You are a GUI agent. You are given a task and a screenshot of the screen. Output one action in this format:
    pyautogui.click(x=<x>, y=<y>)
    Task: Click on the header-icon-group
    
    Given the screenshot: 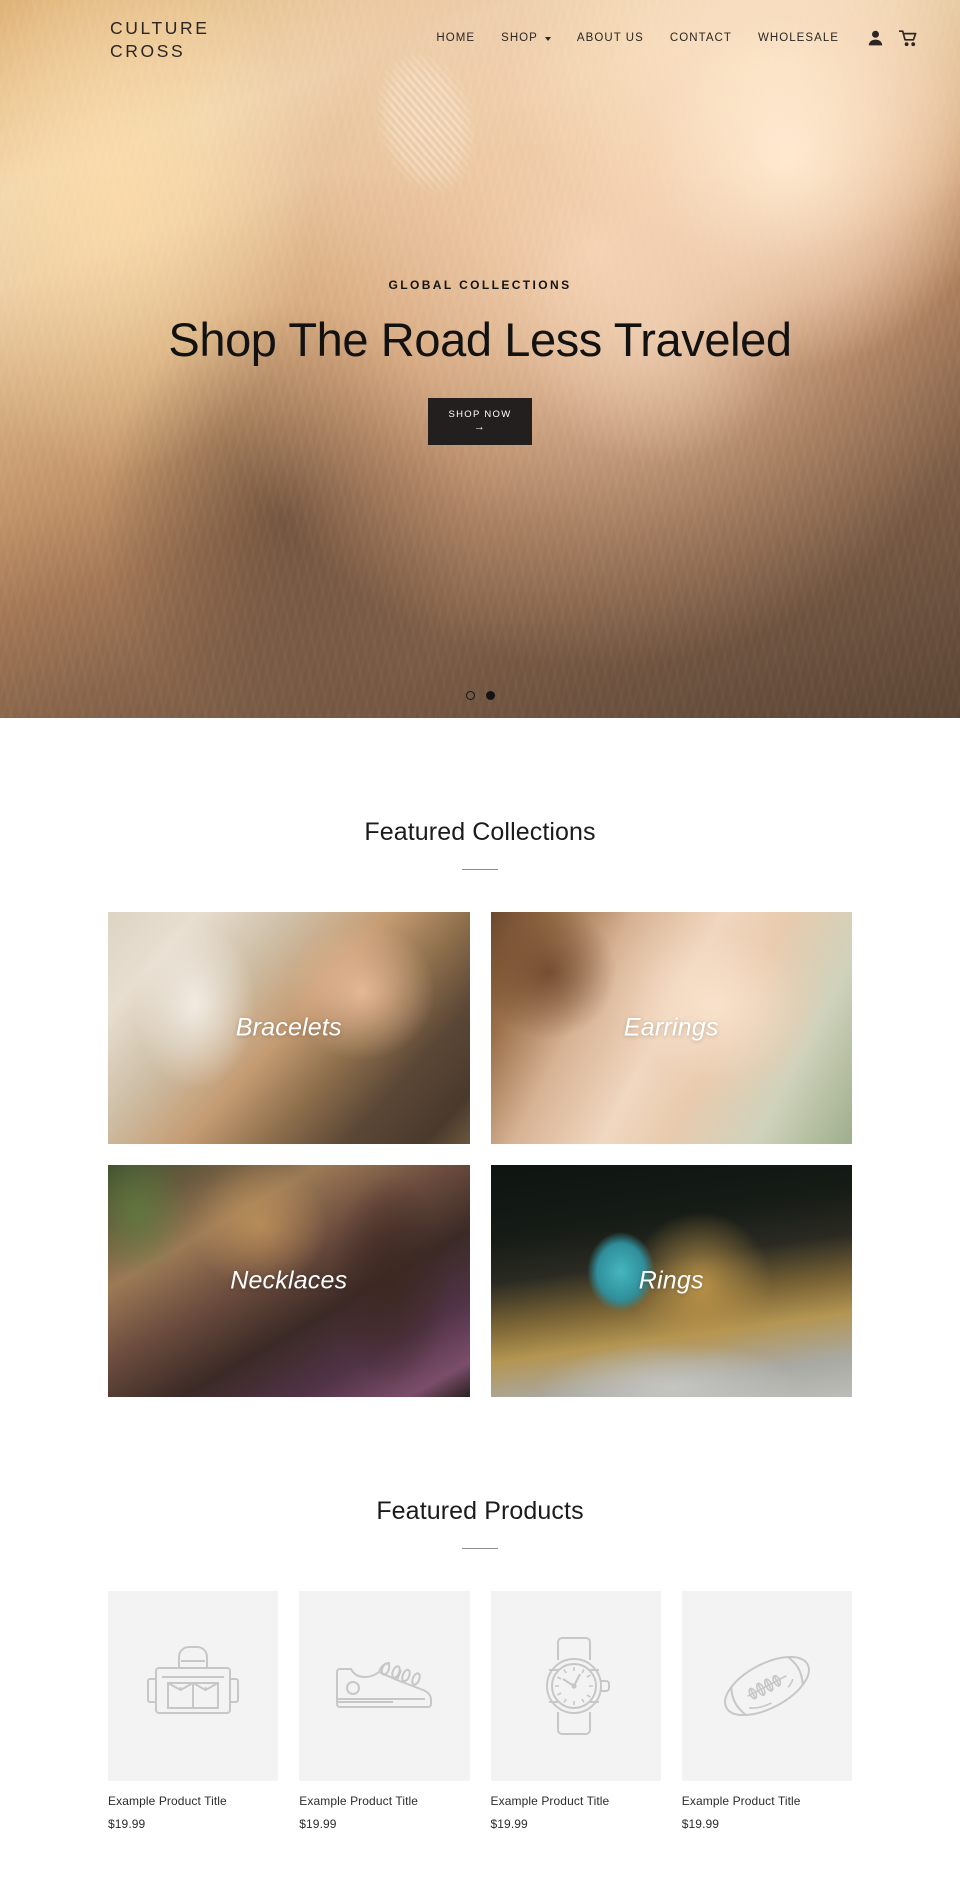 What is the action you would take?
    pyautogui.click(x=893, y=38)
    